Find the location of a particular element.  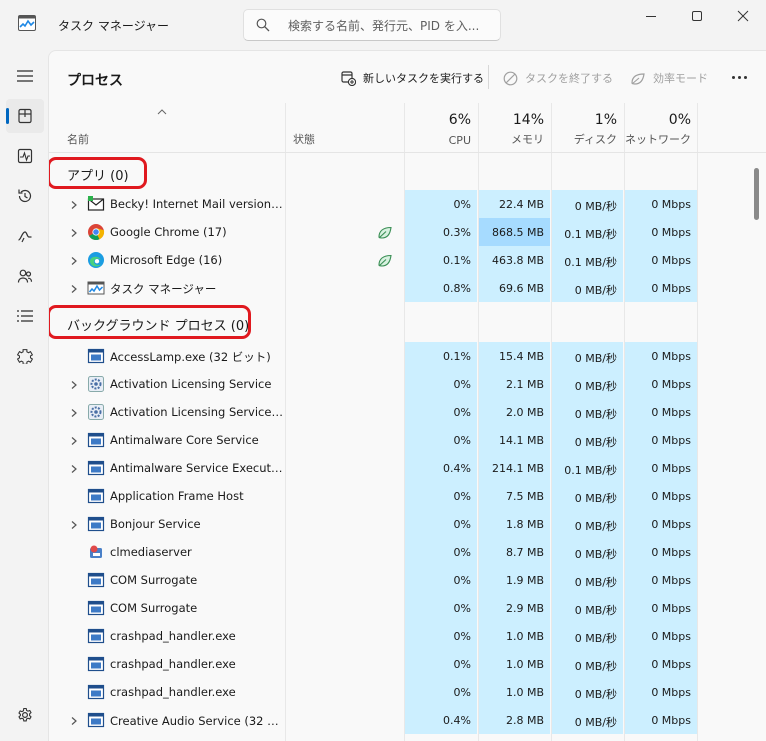

more-options-button is located at coordinates (739, 77).